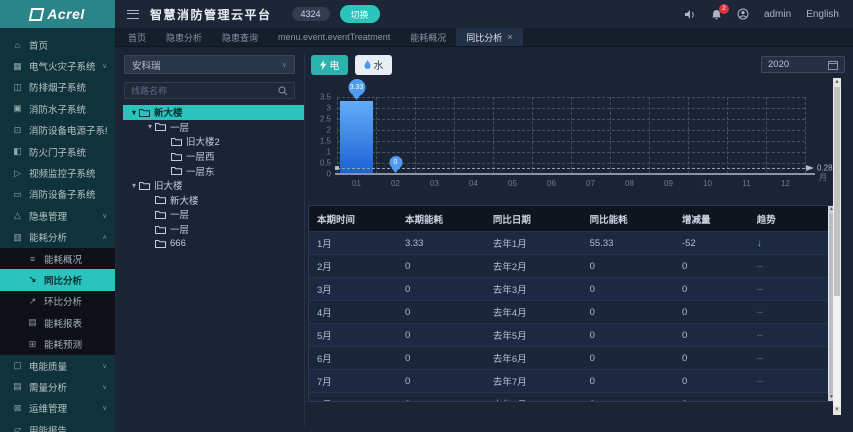 The width and height of the screenshot is (853, 432). Describe the element at coordinates (137, 37) in the screenshot. I see `tab-0: 首页` at that location.